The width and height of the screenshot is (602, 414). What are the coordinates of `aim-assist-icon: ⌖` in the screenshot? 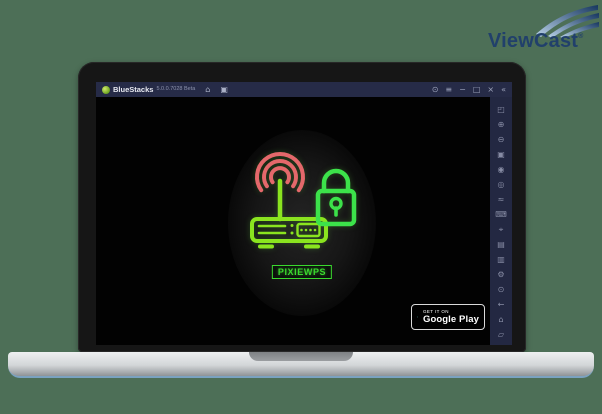 It's located at (501, 229).